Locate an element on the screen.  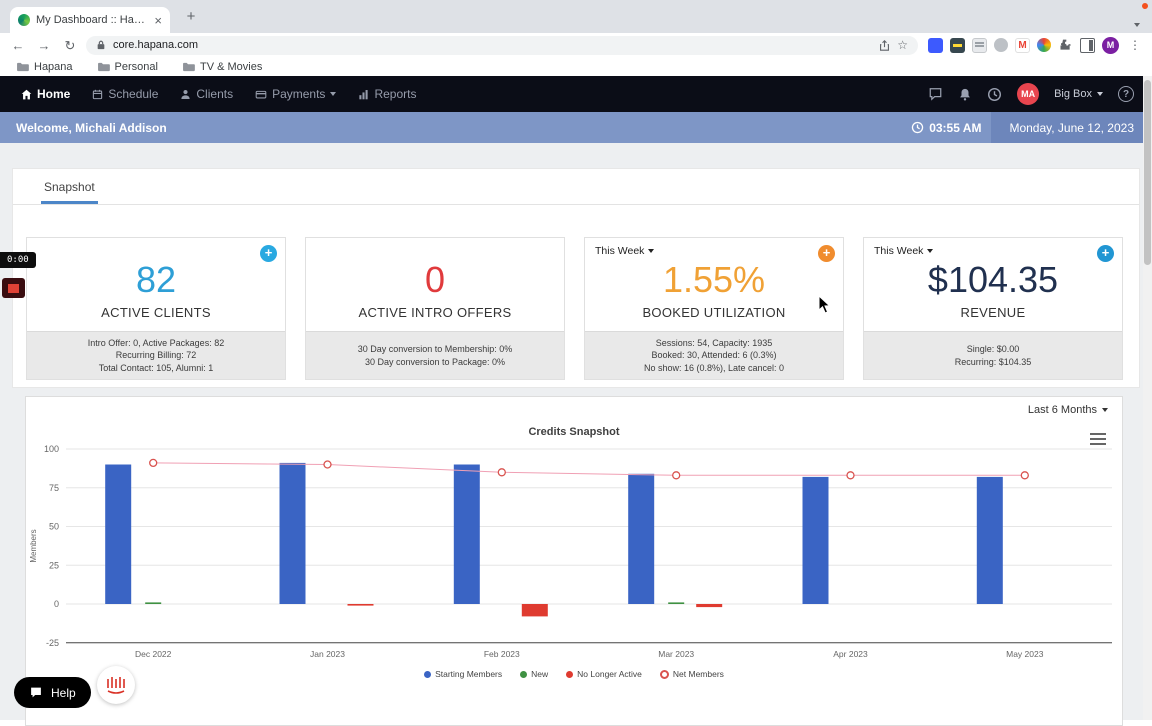
credit-card-icon is located at coordinates (261, 94).